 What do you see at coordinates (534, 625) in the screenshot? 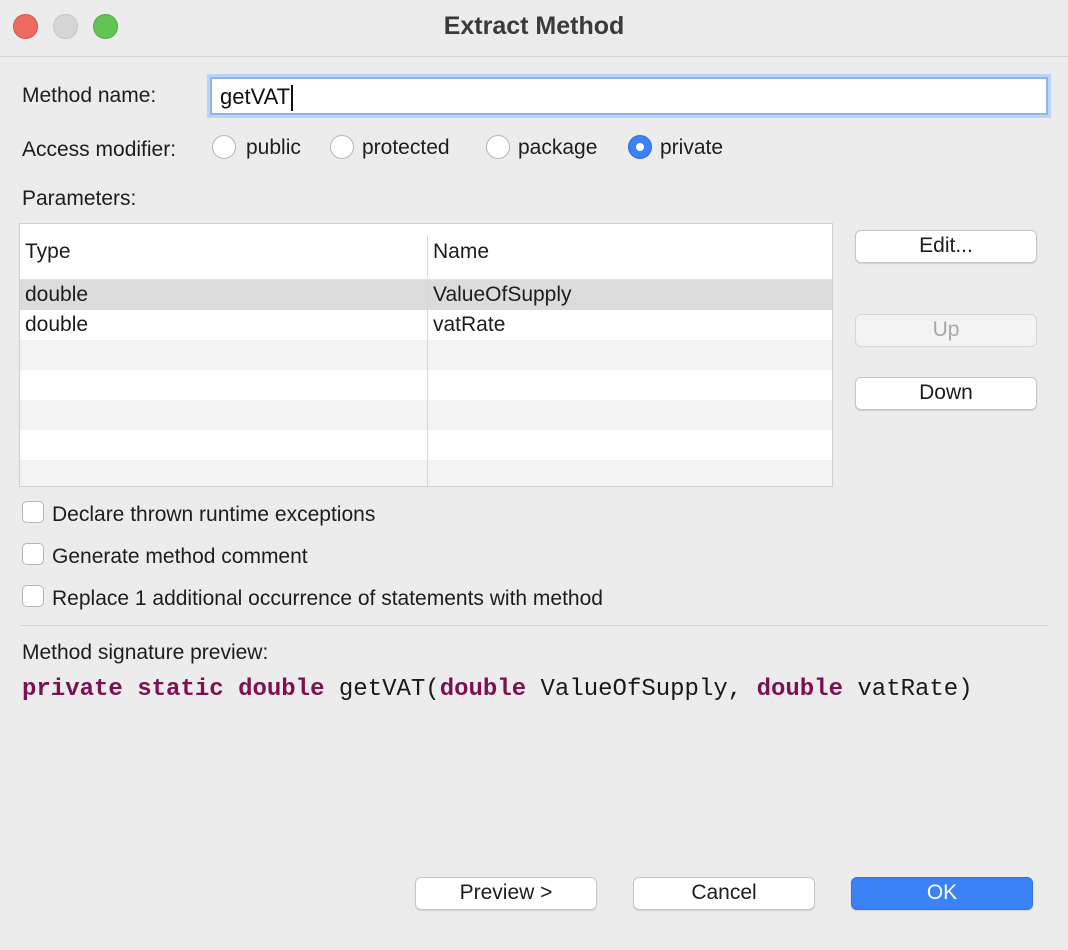
I see `separator` at bounding box center [534, 625].